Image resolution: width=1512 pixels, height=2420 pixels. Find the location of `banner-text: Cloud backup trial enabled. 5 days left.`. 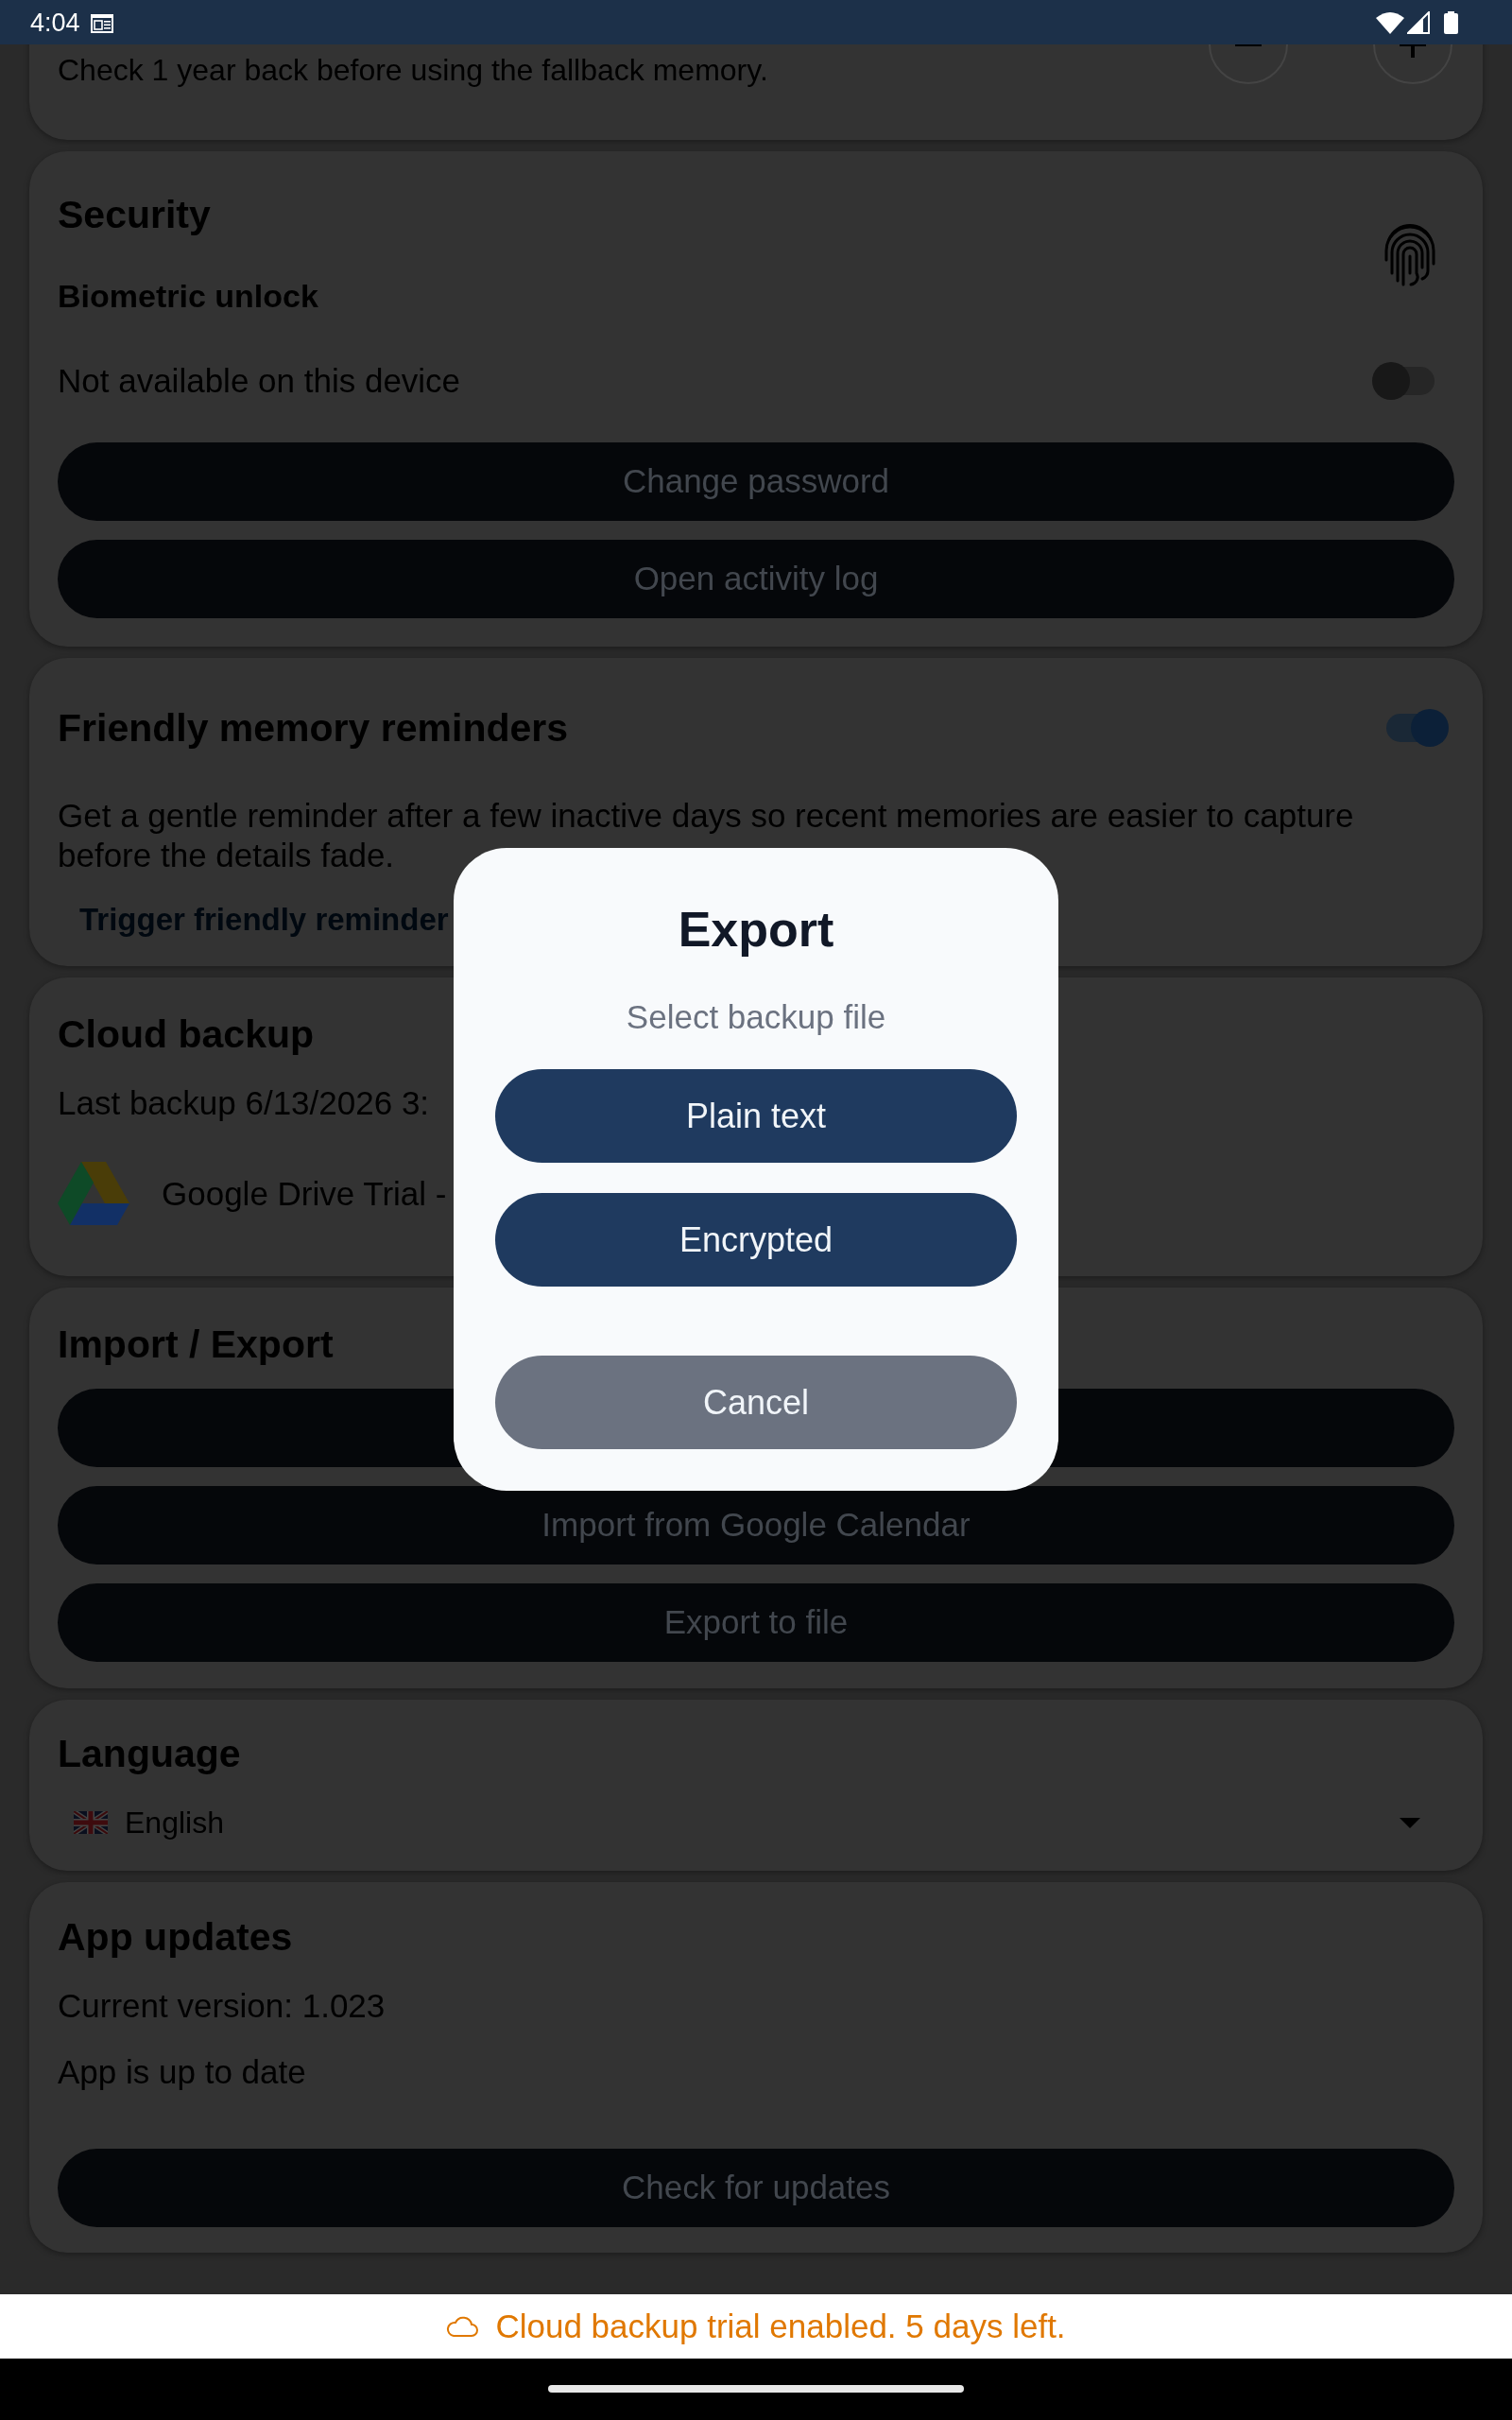

banner-text: Cloud backup trial enabled. 5 days left. is located at coordinates (780, 2326).